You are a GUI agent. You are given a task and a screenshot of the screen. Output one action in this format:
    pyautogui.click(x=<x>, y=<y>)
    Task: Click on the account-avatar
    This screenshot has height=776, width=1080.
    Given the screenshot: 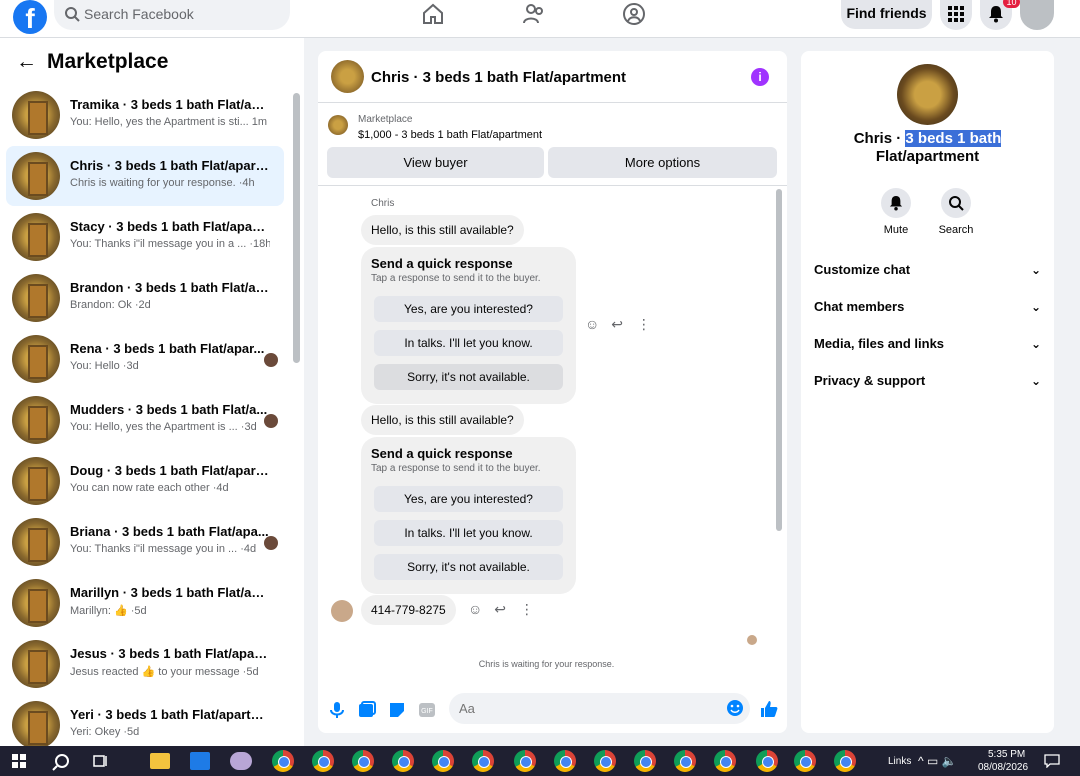 What is the action you would take?
    pyautogui.click(x=1037, y=15)
    